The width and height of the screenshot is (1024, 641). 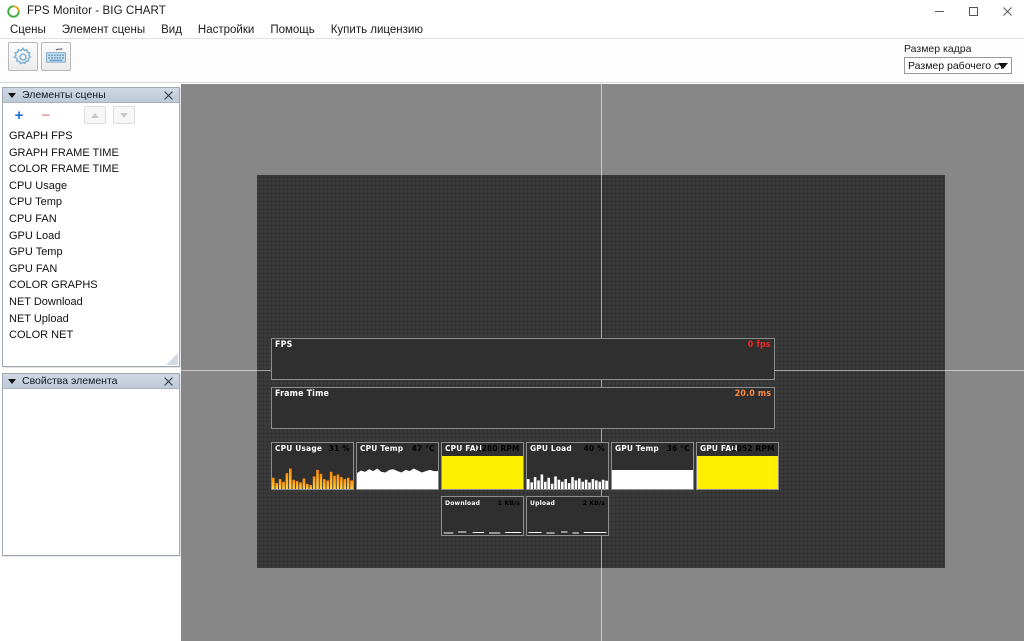 What do you see at coordinates (939, 11) in the screenshot?
I see `minimize-button` at bounding box center [939, 11].